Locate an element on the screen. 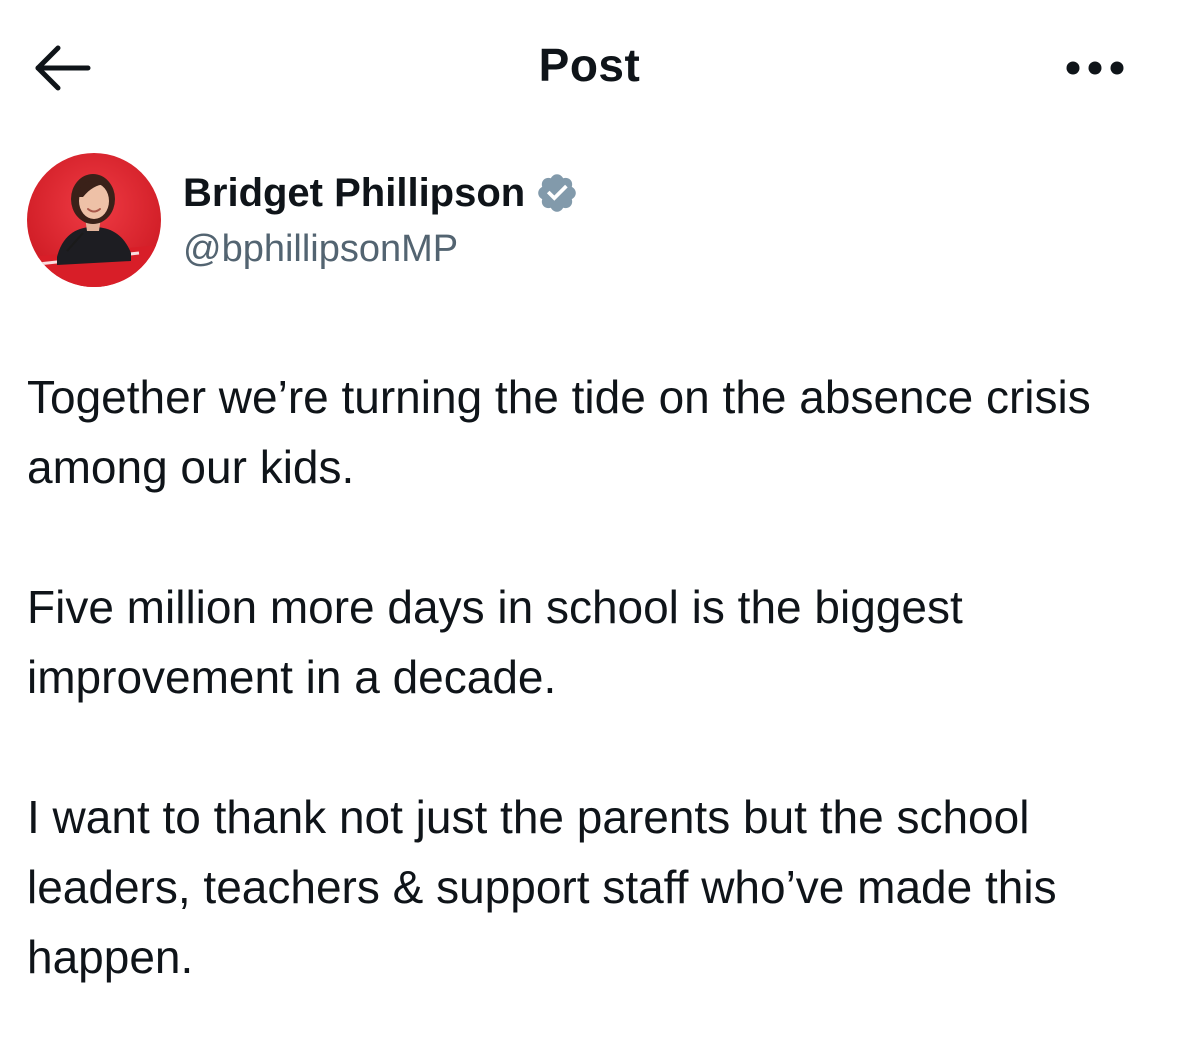 This screenshot has width=1179, height=1044. top-bar: Post is located at coordinates (589, 67).